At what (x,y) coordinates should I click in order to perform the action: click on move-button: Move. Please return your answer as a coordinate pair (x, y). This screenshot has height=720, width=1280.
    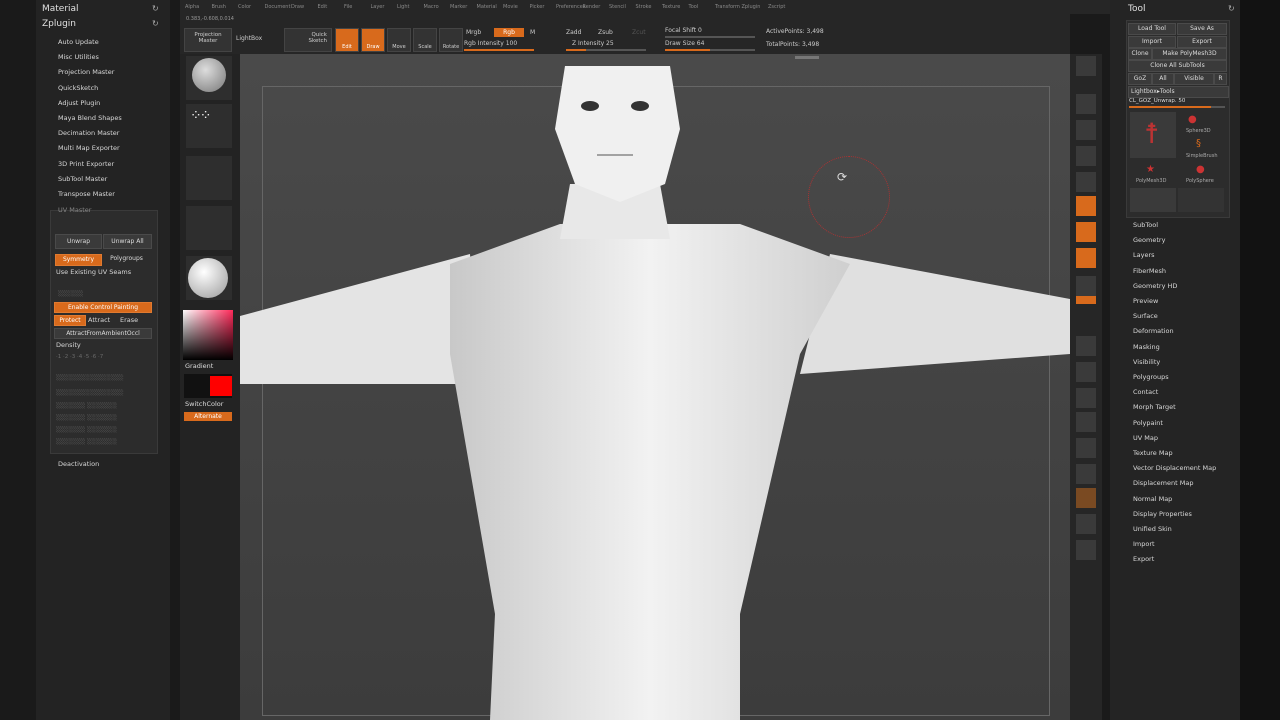
    Looking at the image, I should click on (399, 40).